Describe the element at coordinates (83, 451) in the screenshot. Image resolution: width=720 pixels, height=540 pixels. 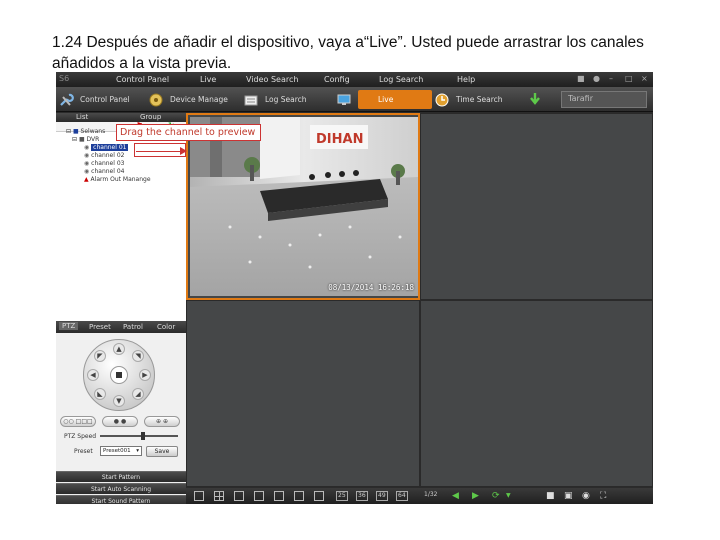
I see `preset-label: Preset` at that location.